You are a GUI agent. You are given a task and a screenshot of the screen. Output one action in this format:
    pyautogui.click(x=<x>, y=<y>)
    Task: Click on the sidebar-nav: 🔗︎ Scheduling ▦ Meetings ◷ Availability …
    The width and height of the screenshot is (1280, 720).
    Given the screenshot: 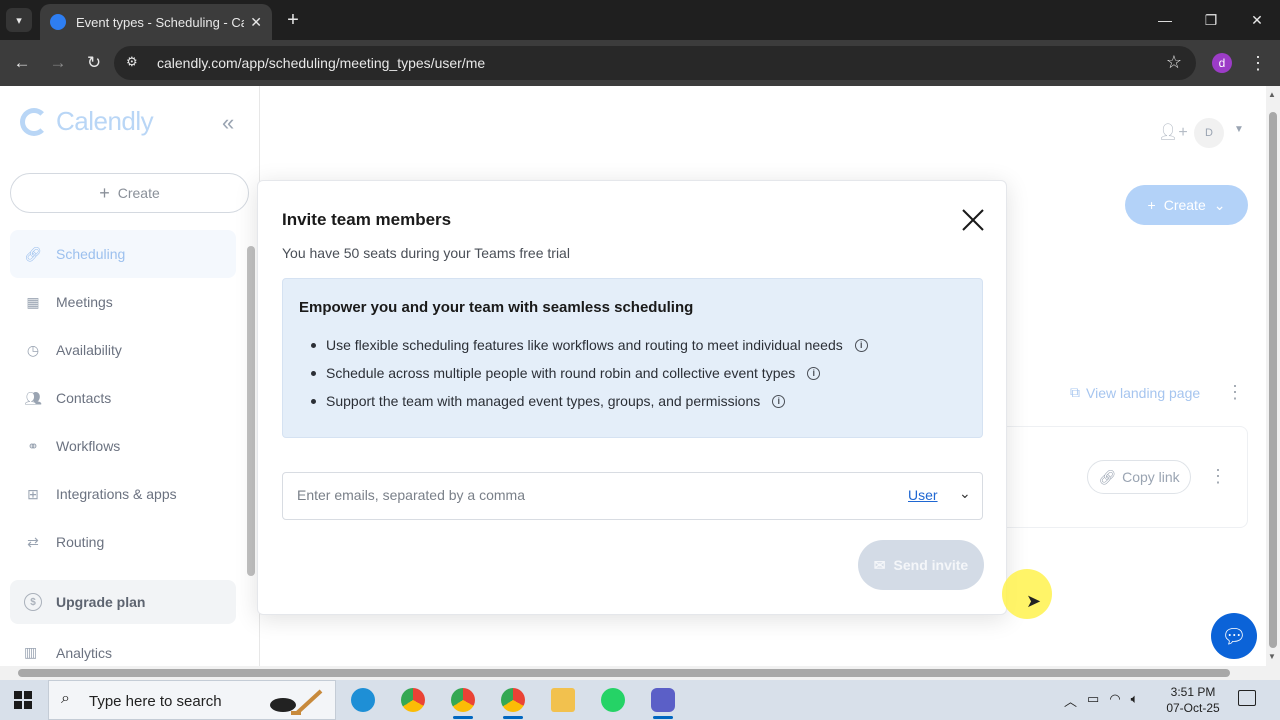 What is the action you would take?
    pyautogui.click(x=123, y=398)
    